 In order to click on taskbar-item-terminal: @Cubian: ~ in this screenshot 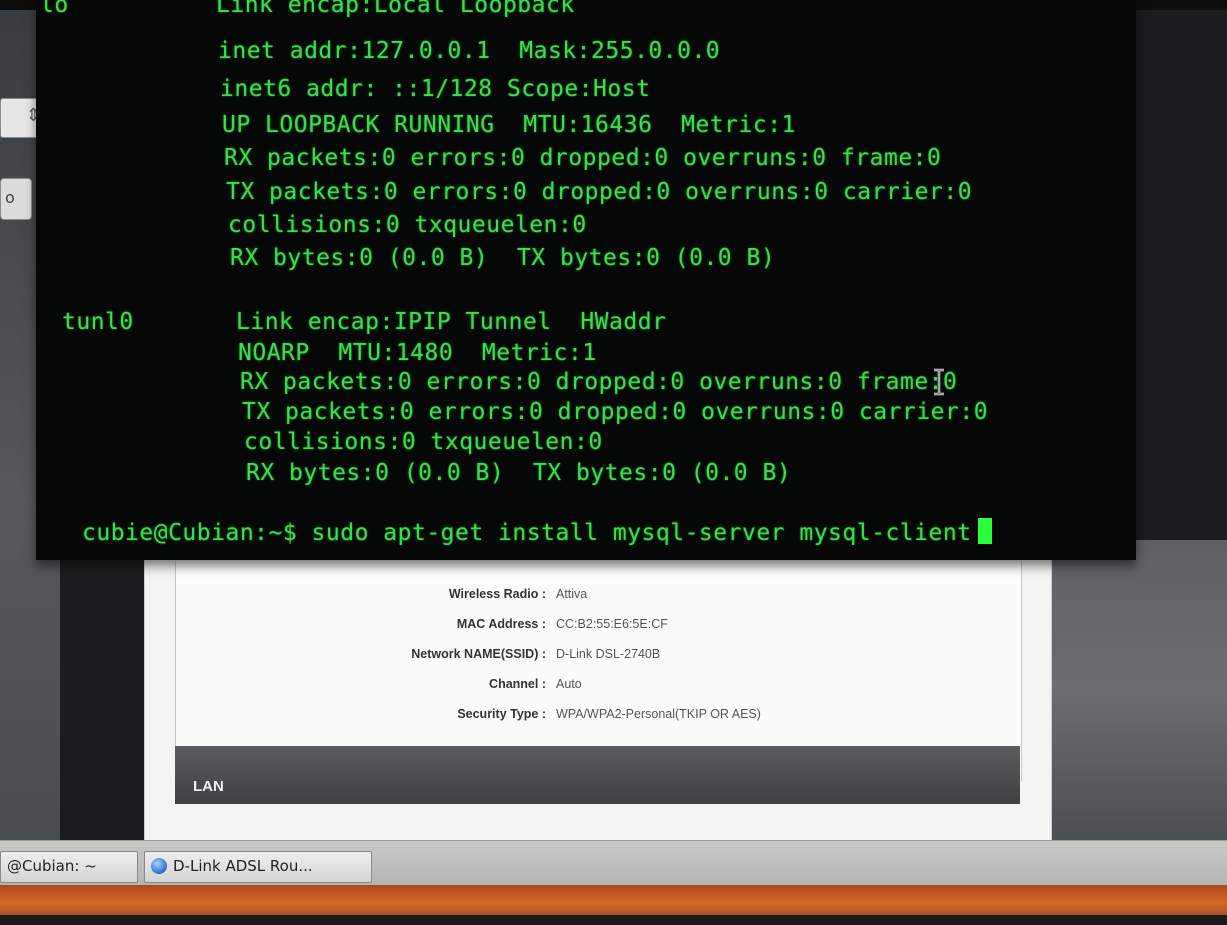, I will do `click(69, 867)`.